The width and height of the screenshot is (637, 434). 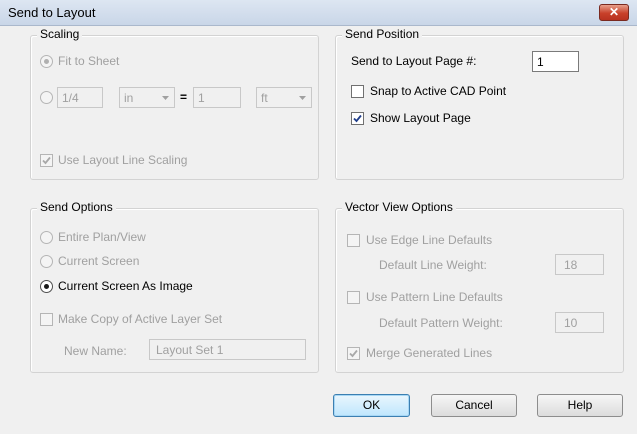 I want to click on make-copy-checkbox, so click(x=46, y=319).